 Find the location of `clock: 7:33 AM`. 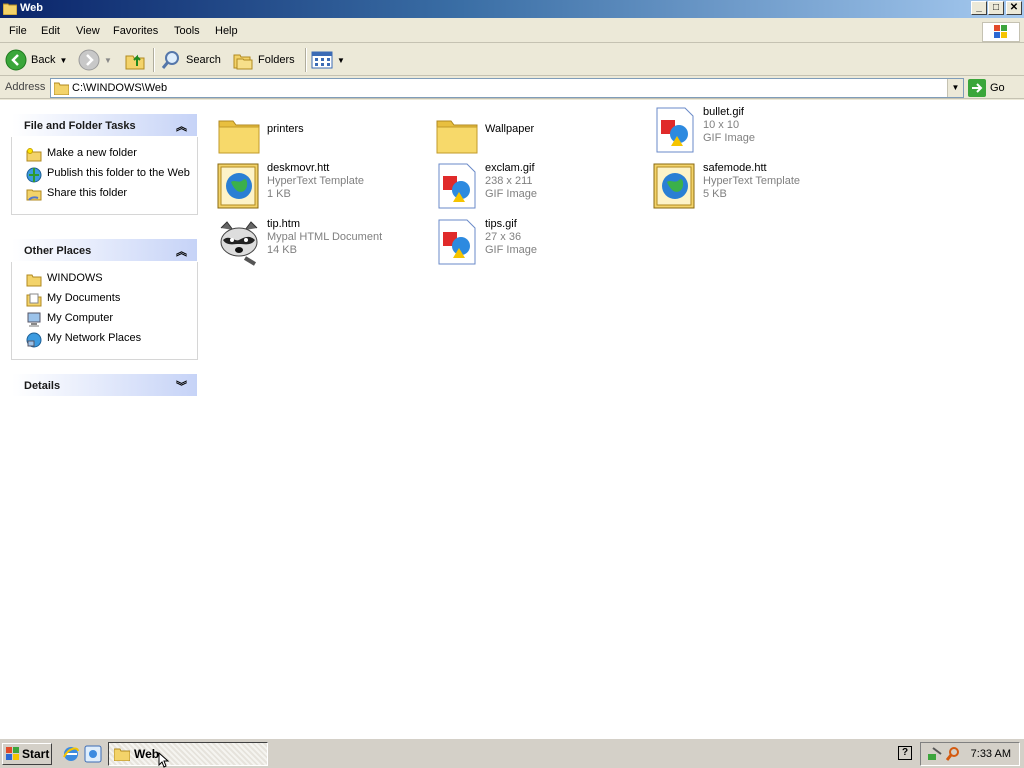

clock: 7:33 AM is located at coordinates (990, 754).